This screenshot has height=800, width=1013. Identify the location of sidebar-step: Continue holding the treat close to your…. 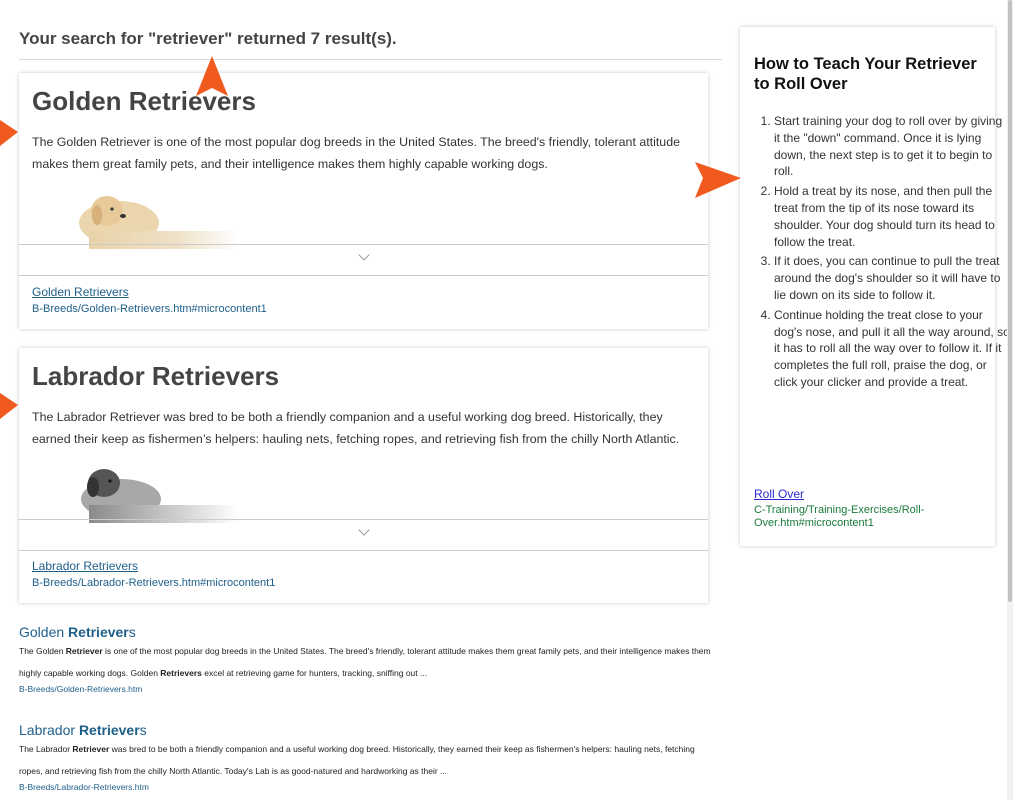
(892, 349).